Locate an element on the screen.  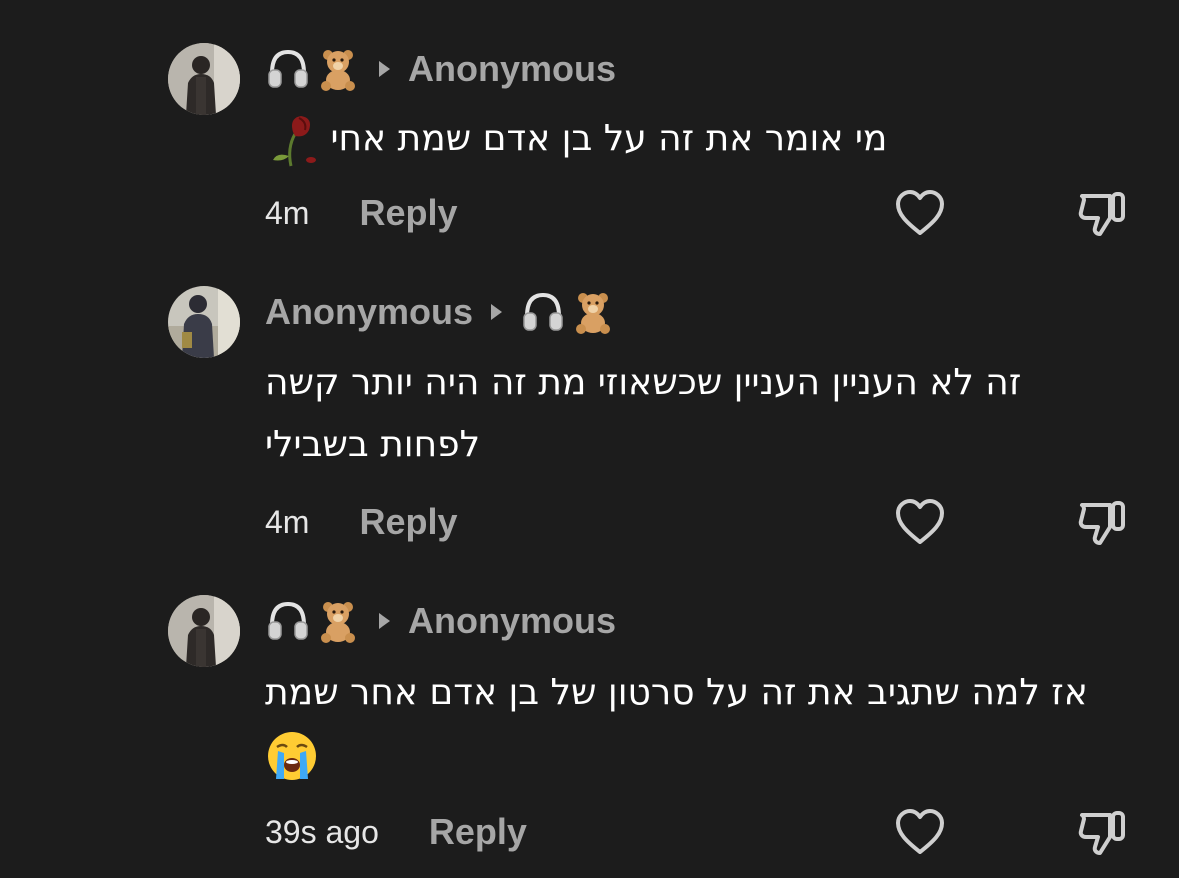
wilted-rose-icon is located at coordinates (292, 140).